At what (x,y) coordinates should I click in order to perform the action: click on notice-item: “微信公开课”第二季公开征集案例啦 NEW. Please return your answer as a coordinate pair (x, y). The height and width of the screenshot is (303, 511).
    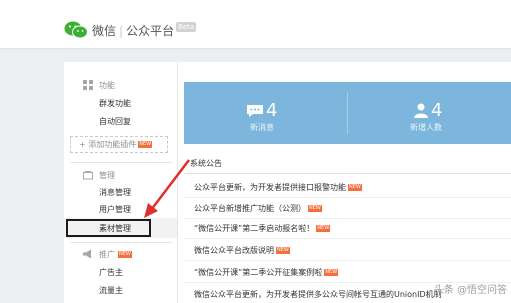
    Looking at the image, I should click on (266, 272).